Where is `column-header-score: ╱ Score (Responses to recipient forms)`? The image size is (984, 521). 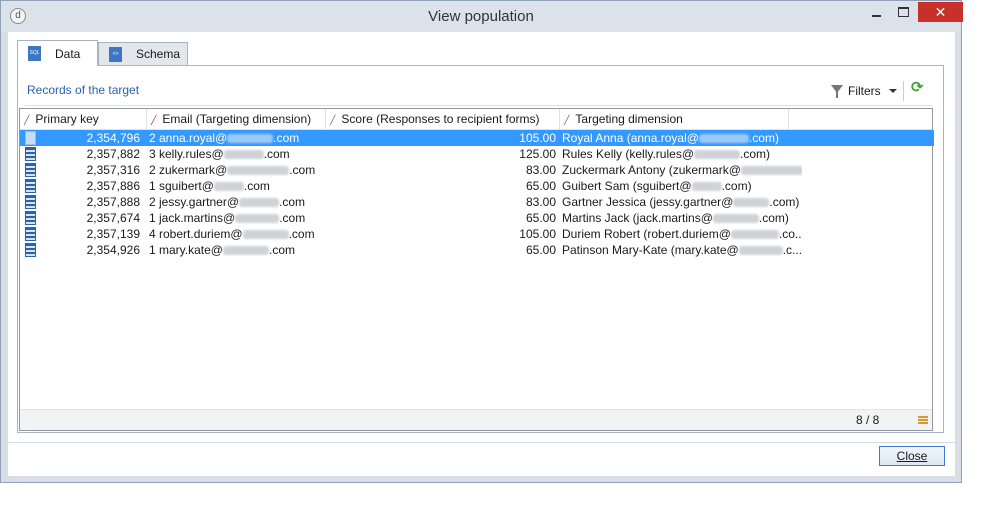
column-header-score: ╱ Score (Responses to recipient forms) is located at coordinates (443, 119).